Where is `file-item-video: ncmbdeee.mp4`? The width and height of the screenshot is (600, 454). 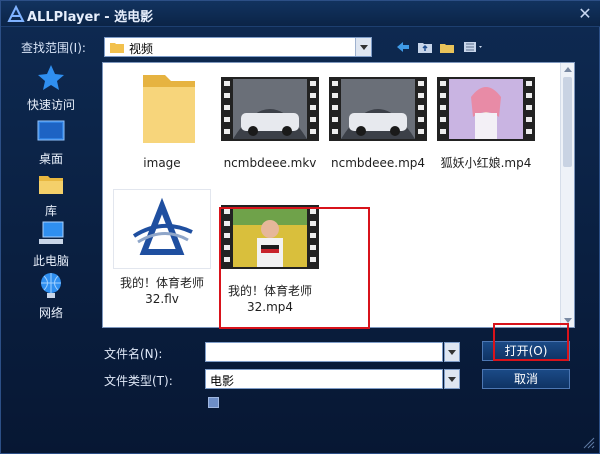 file-item-video: ncmbdeee.mp4 is located at coordinates (378, 120).